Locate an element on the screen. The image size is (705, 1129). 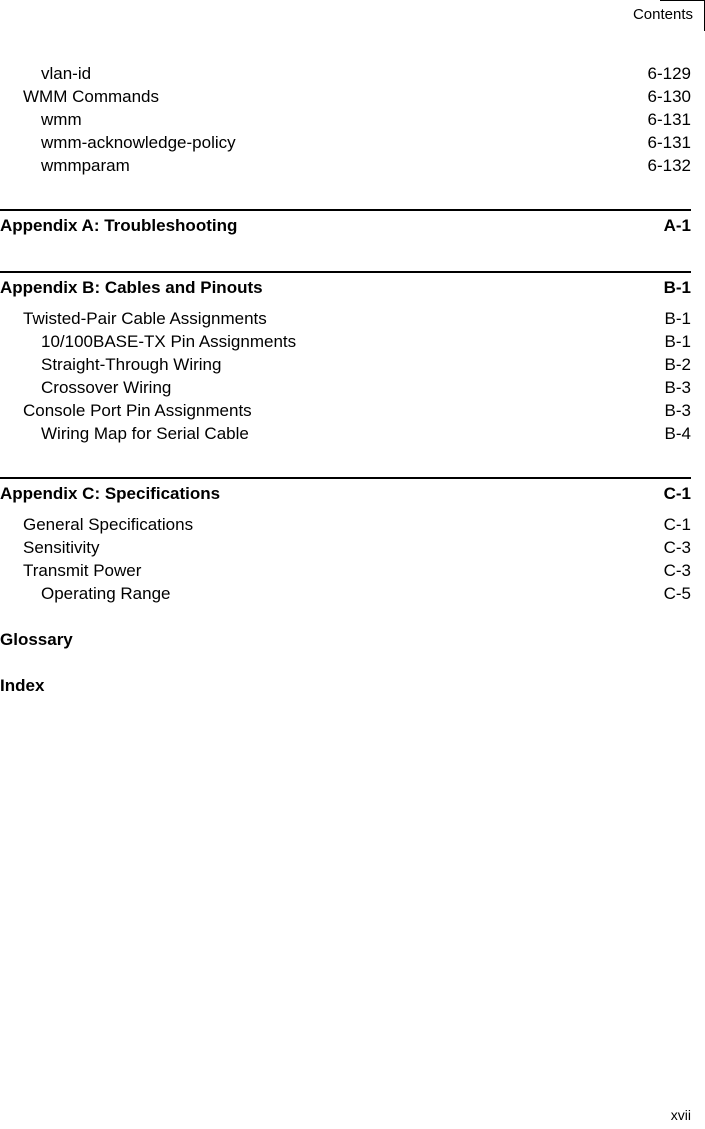
toc-entry-title: Straight-Through Wiring is located at coordinates (131, 364).